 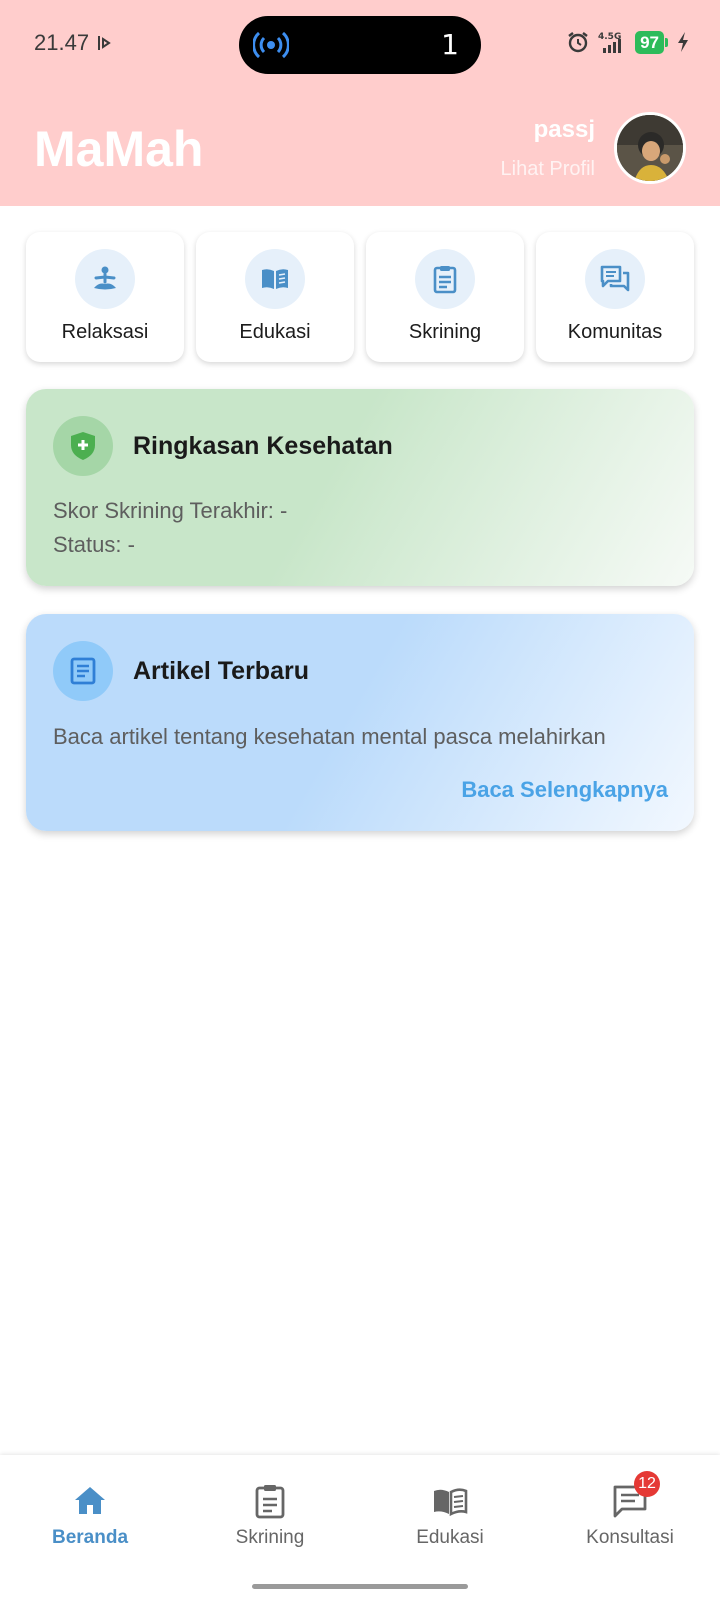 I want to click on avatar-image, so click(x=650, y=148).